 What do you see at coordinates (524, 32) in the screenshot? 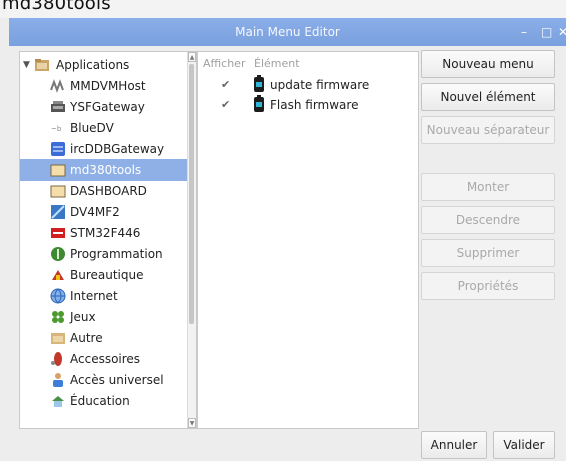
I see `minimize-icon: –` at bounding box center [524, 32].